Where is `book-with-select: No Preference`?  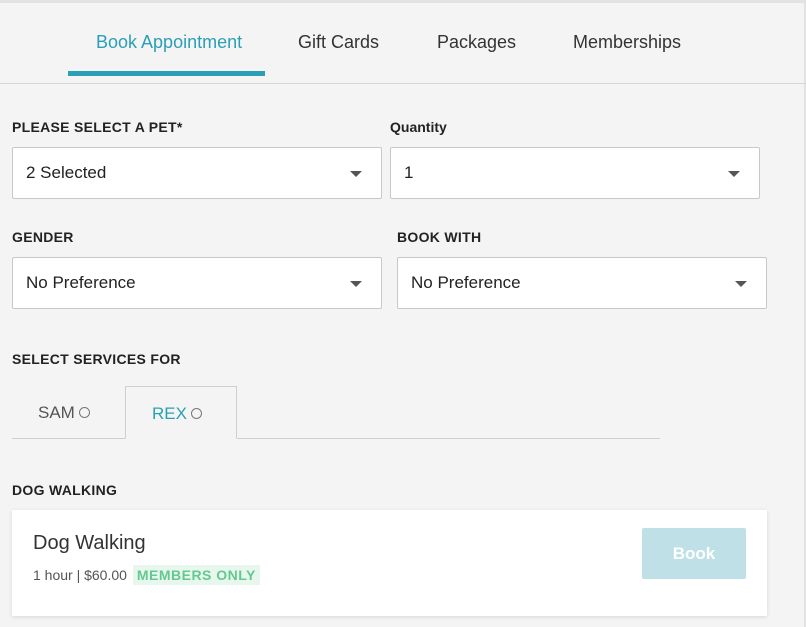 book-with-select: No Preference is located at coordinates (582, 283).